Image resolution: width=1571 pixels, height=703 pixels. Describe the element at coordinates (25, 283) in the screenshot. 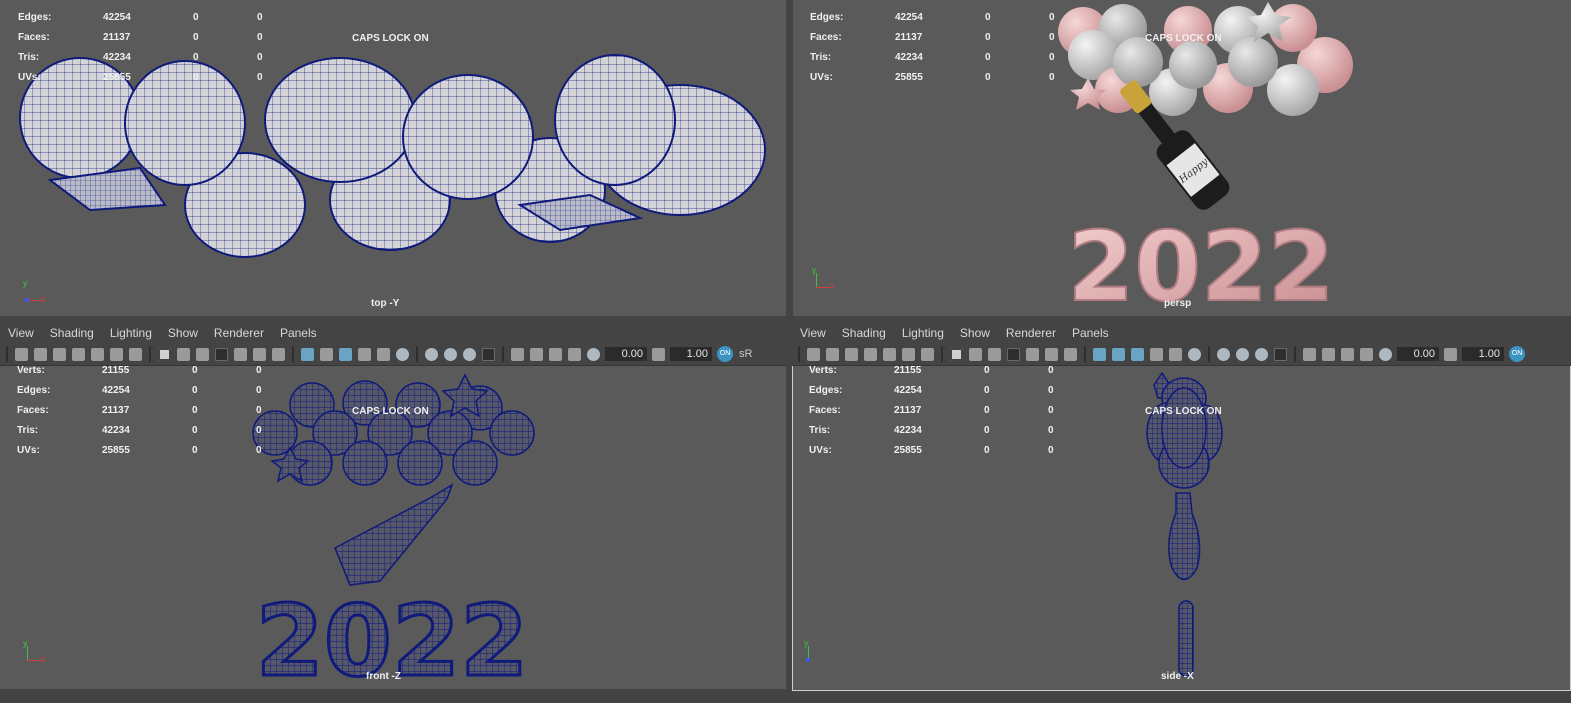

I see `axis-y-label: y` at that location.